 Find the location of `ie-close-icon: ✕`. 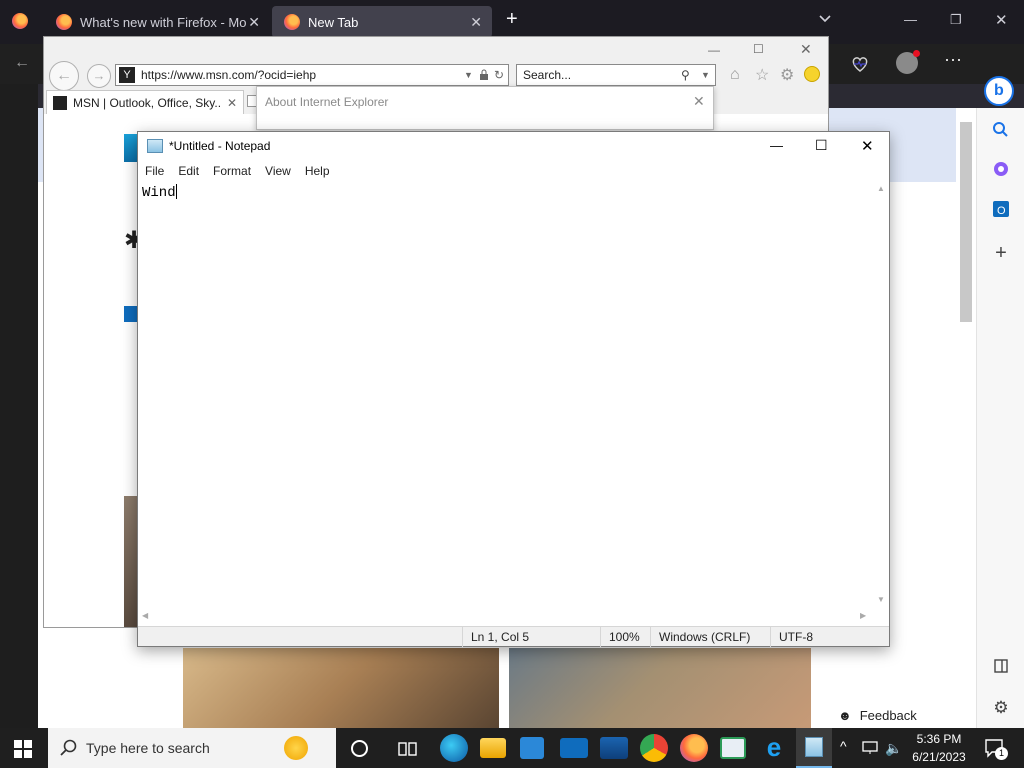

ie-close-icon: ✕ is located at coordinates (806, 49).